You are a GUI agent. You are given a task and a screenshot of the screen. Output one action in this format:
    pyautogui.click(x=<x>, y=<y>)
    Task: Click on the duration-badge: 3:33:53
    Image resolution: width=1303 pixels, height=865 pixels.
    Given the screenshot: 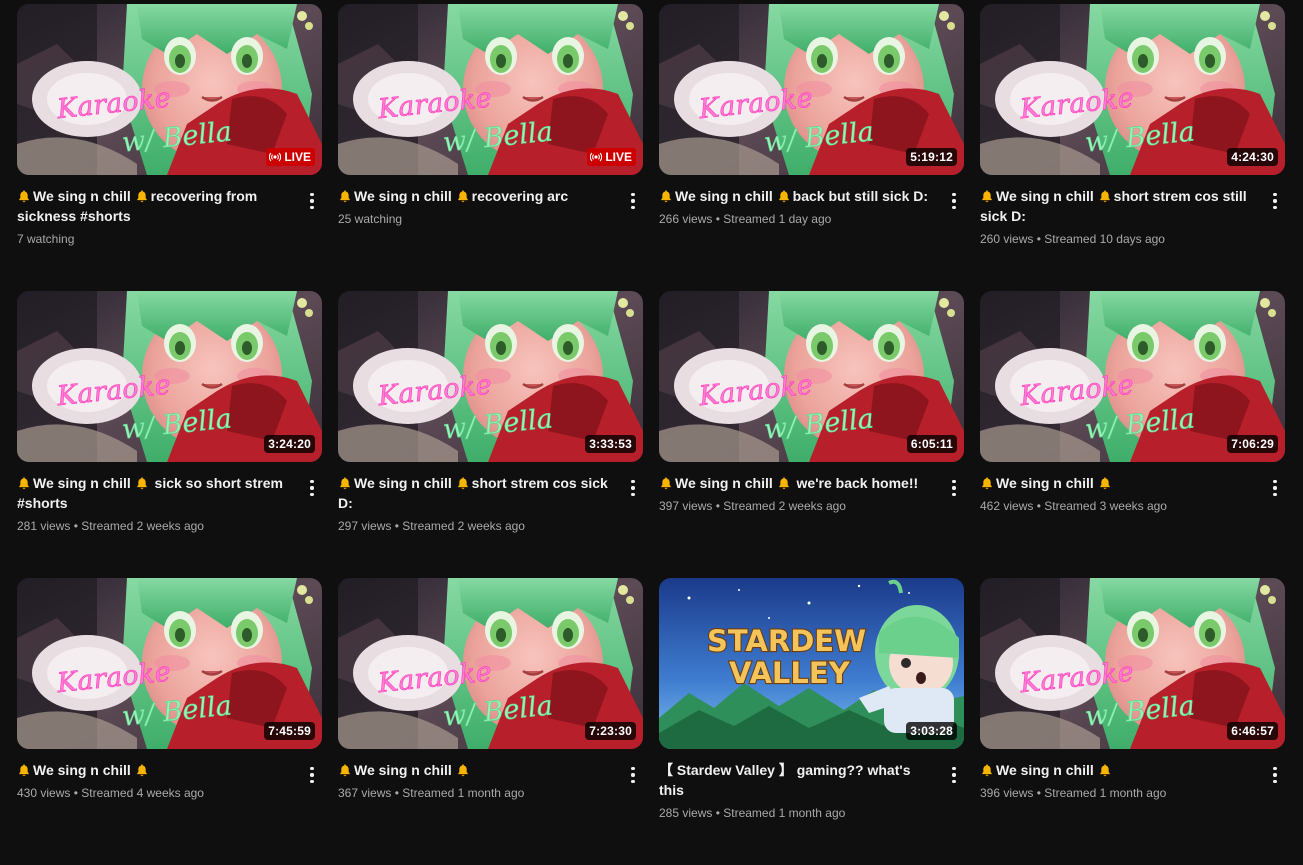 What is the action you would take?
    pyautogui.click(x=610, y=444)
    